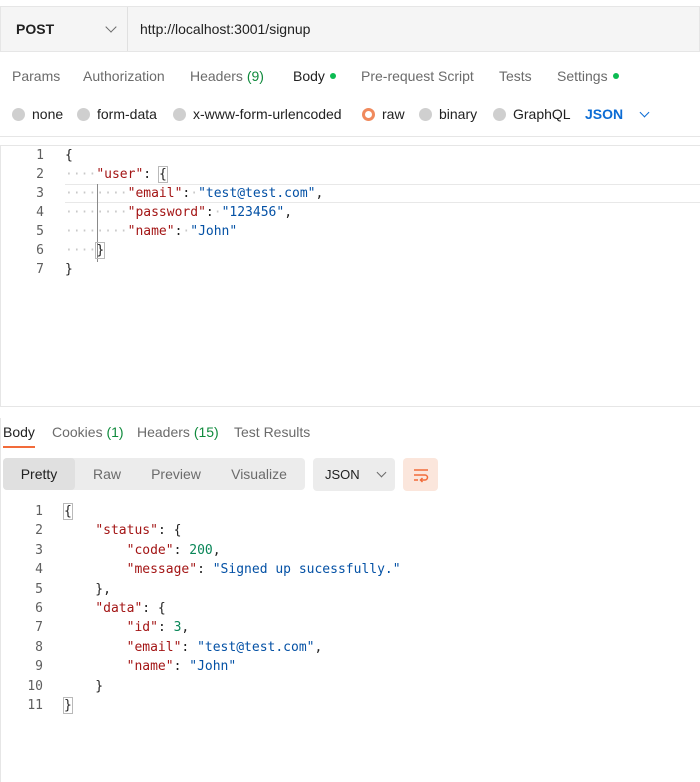  What do you see at coordinates (112, 628) in the screenshot?
I see `code-line: 7 "id": 3,` at bounding box center [112, 628].